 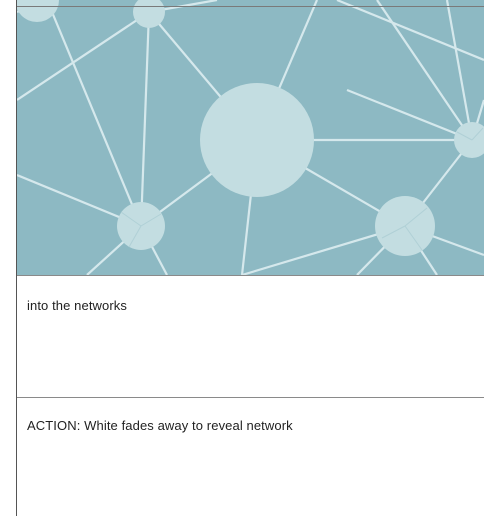 I want to click on narration-text: into the networks, so click(x=77, y=305).